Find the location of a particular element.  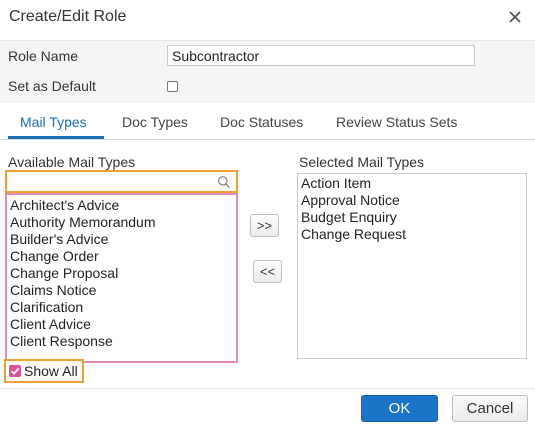

available-mail-types-label: Available Mail Types is located at coordinates (72, 162).